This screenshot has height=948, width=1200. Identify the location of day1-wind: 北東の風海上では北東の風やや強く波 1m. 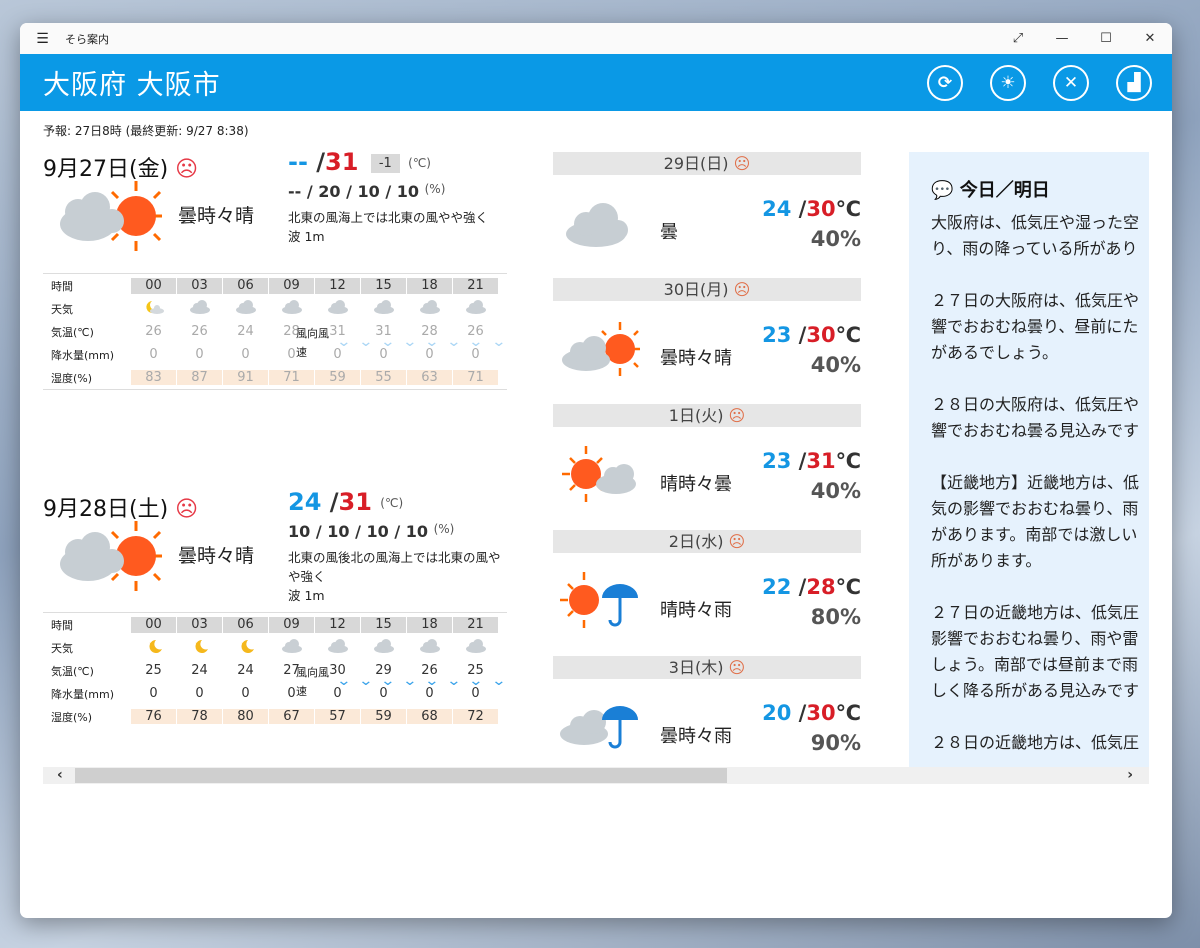
(388, 227).